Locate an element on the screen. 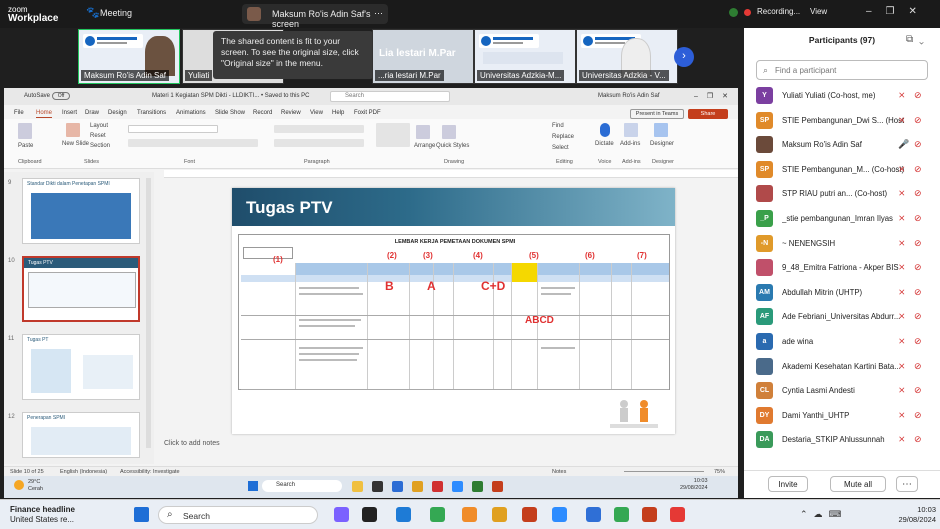  new-slide-icon is located at coordinates (73, 130).